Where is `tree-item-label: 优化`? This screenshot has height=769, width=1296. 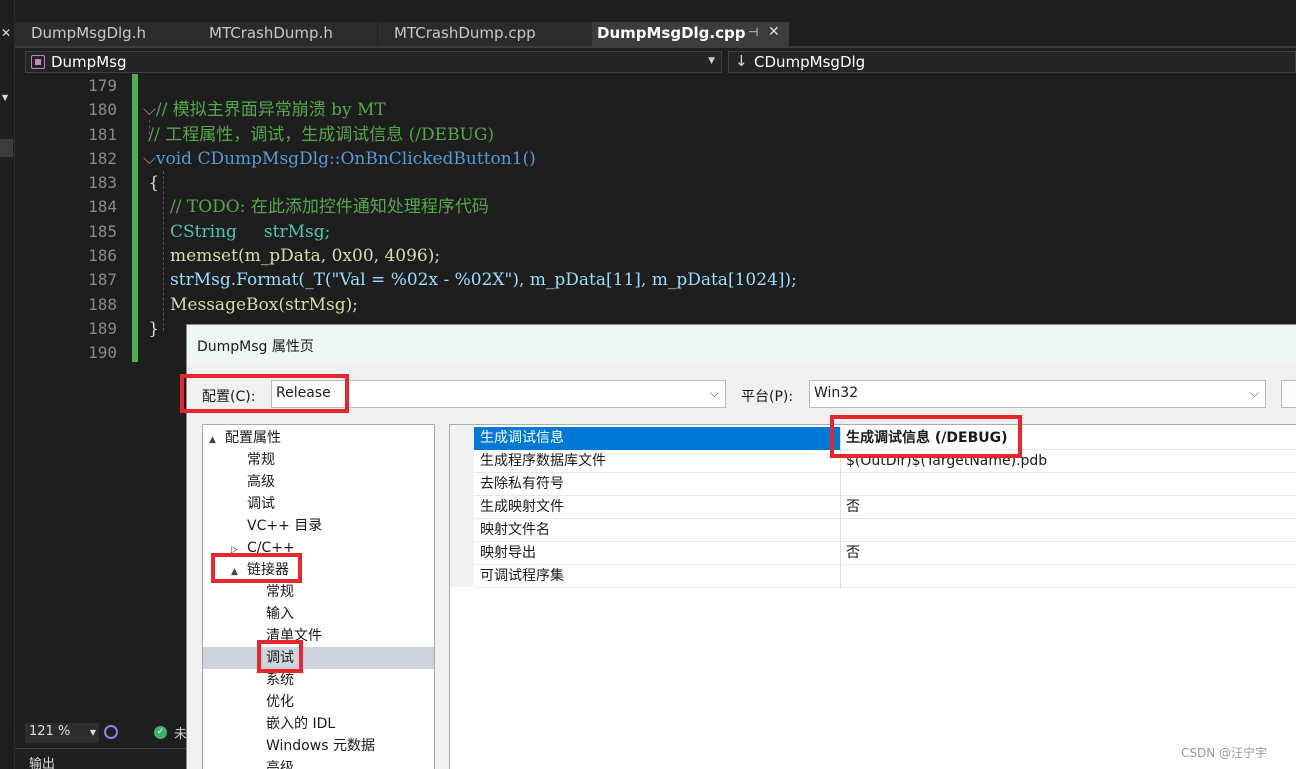
tree-item-label: 优化 is located at coordinates (280, 702).